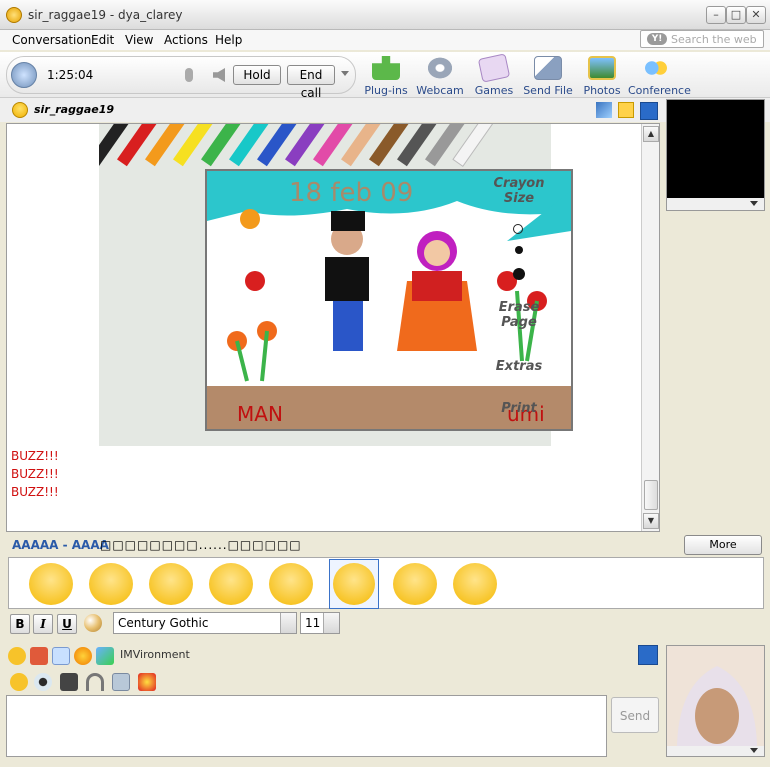 The height and width of the screenshot is (767, 770). I want to click on contact-video-panel, so click(715, 155).